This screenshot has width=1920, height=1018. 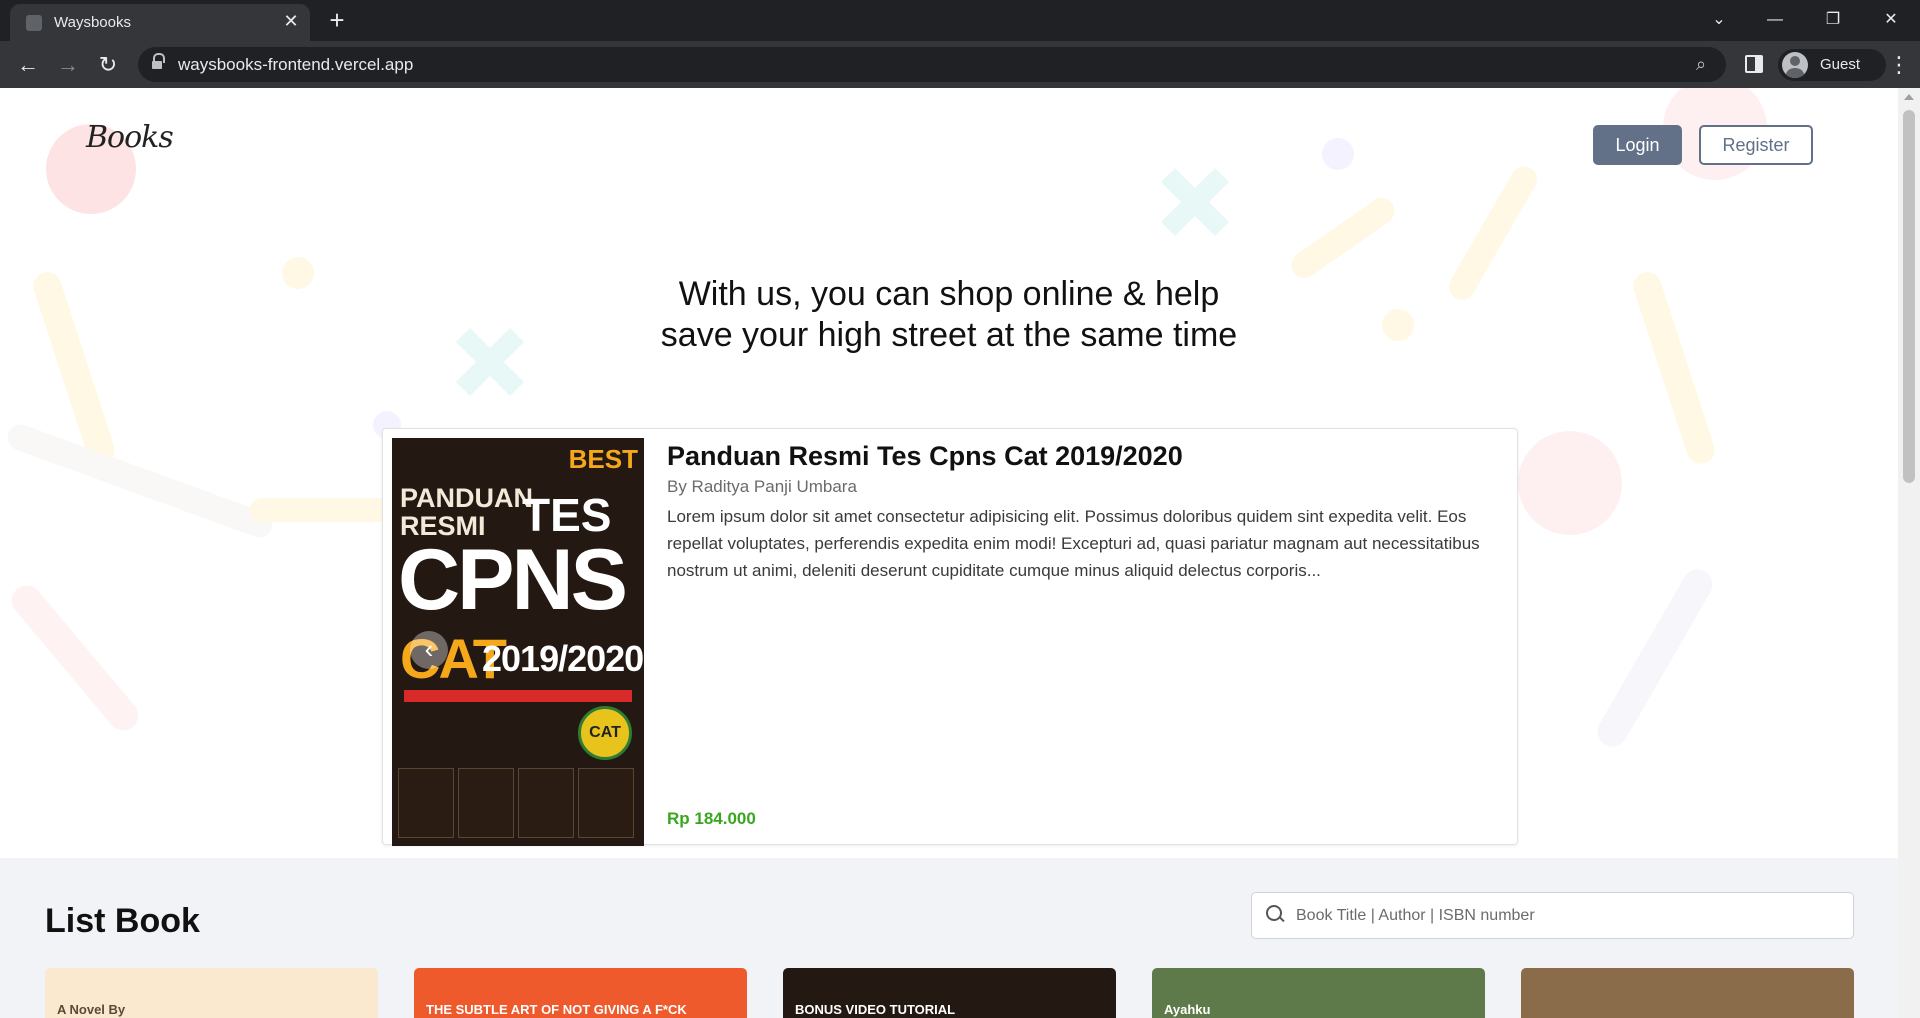 What do you see at coordinates (28, 65) in the screenshot?
I see `back-icon: ←` at bounding box center [28, 65].